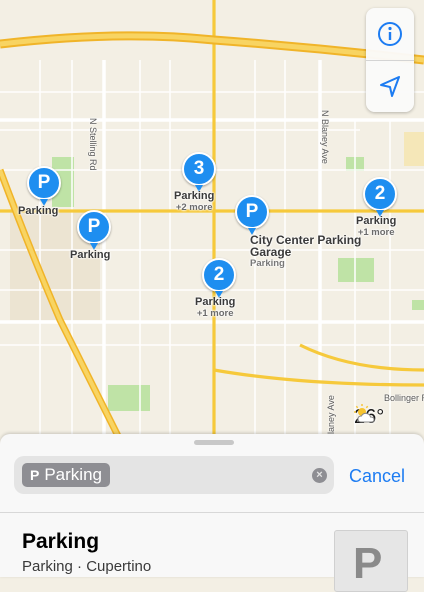 This screenshot has width=424, height=592. What do you see at coordinates (364, 413) in the screenshot?
I see `partly-sunny-icon` at bounding box center [364, 413].